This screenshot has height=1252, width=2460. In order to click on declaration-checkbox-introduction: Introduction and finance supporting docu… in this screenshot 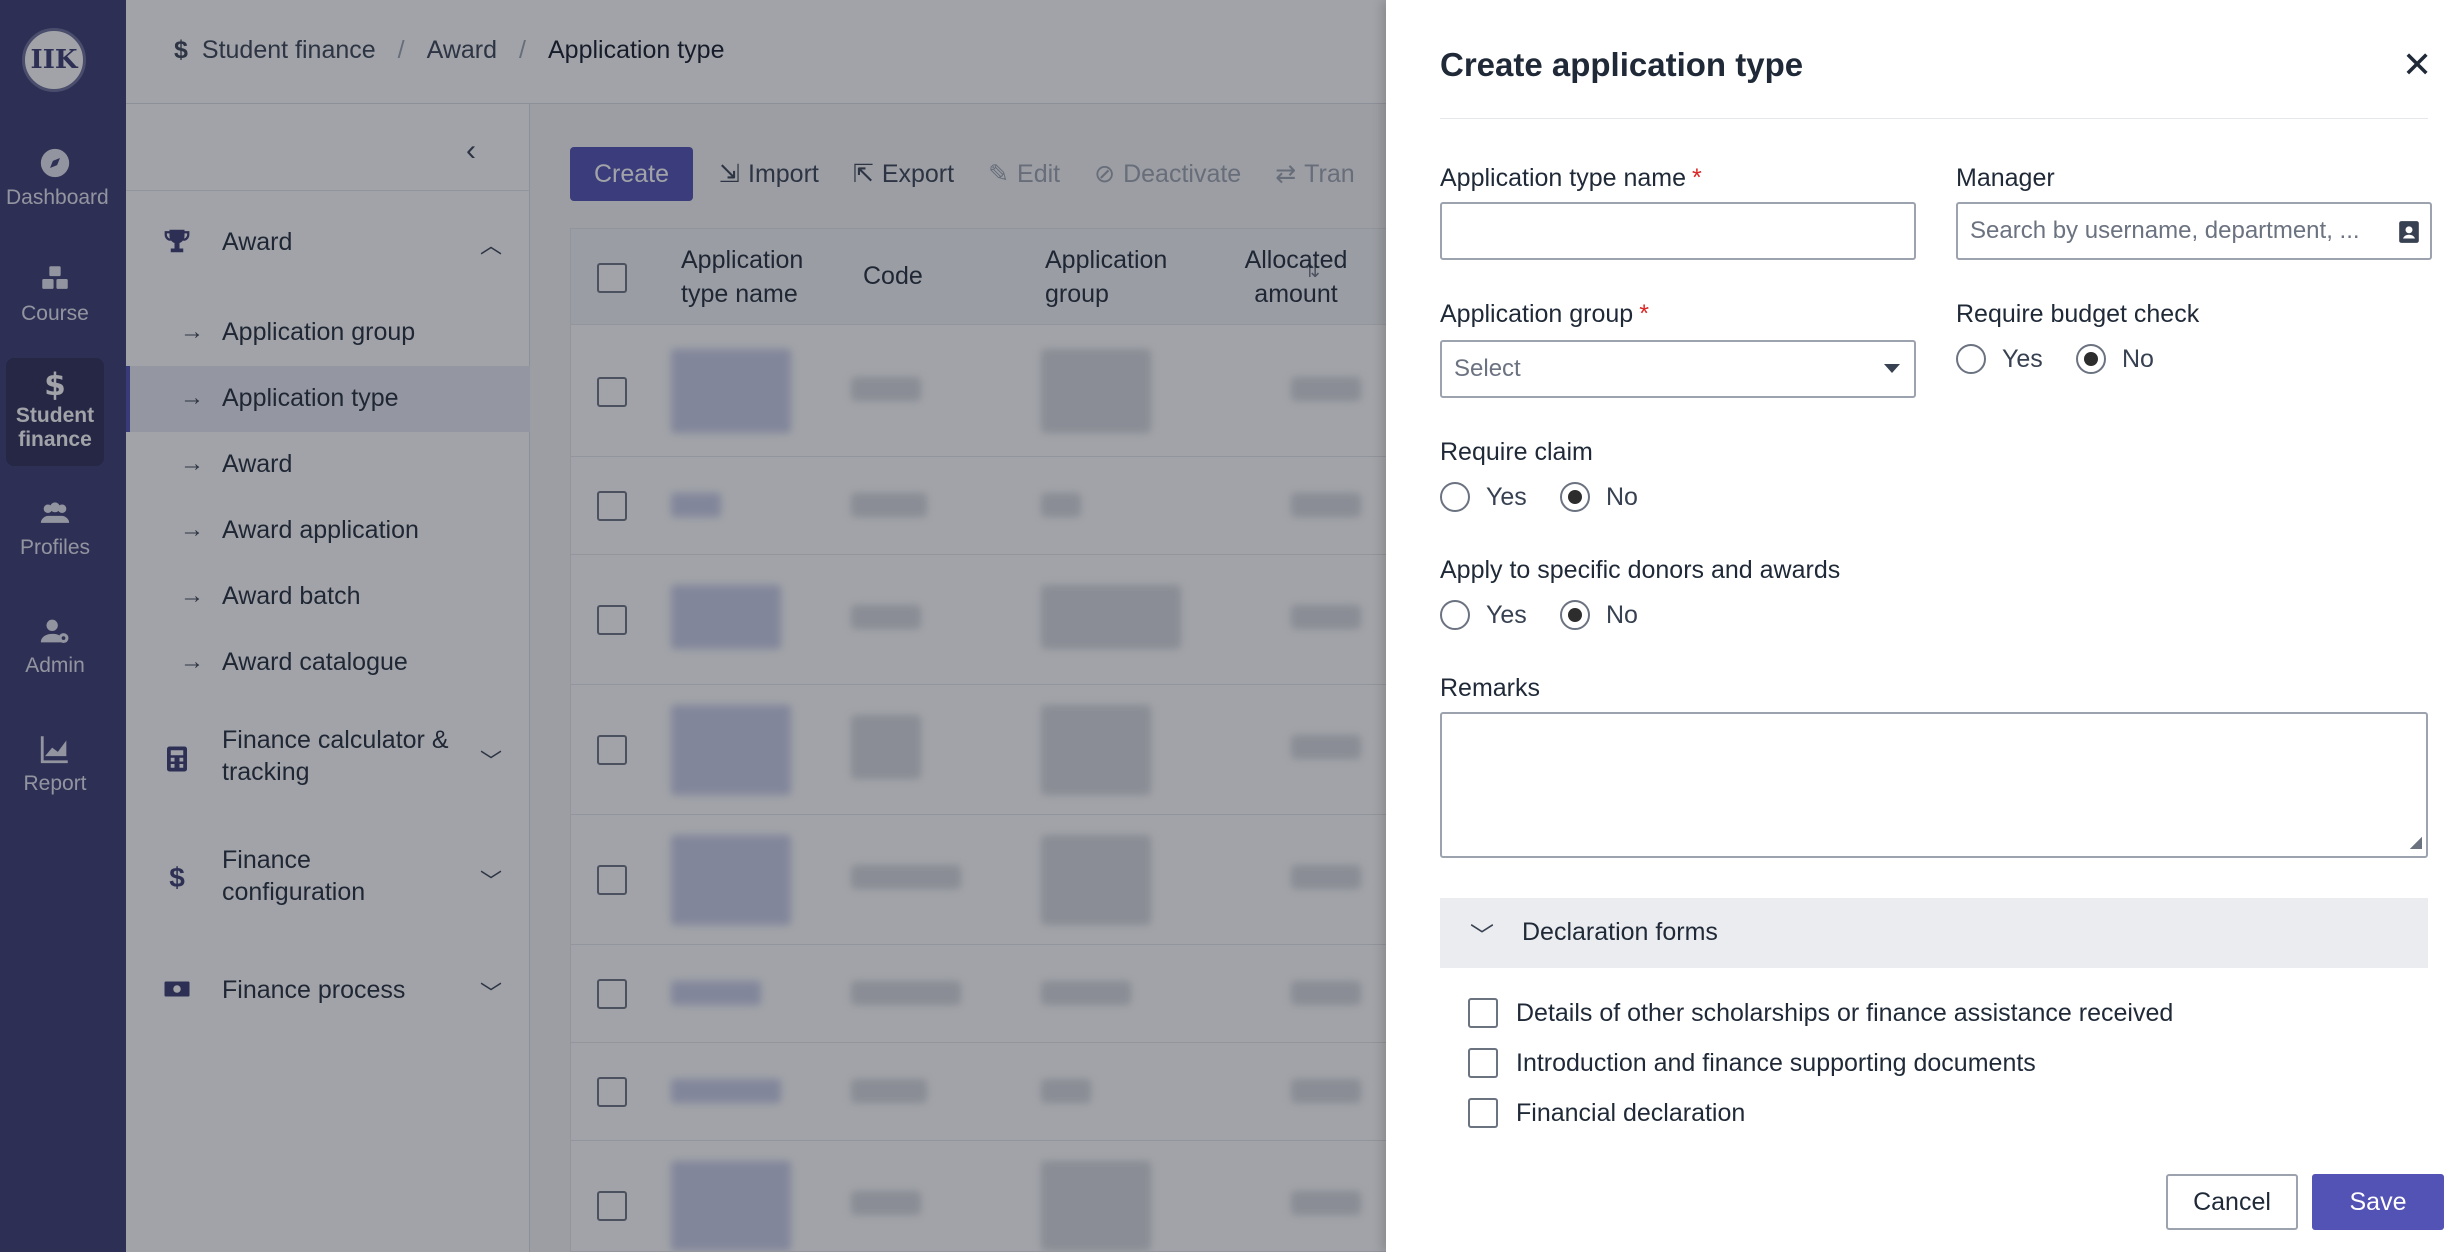, I will do `click(1752, 1063)`.